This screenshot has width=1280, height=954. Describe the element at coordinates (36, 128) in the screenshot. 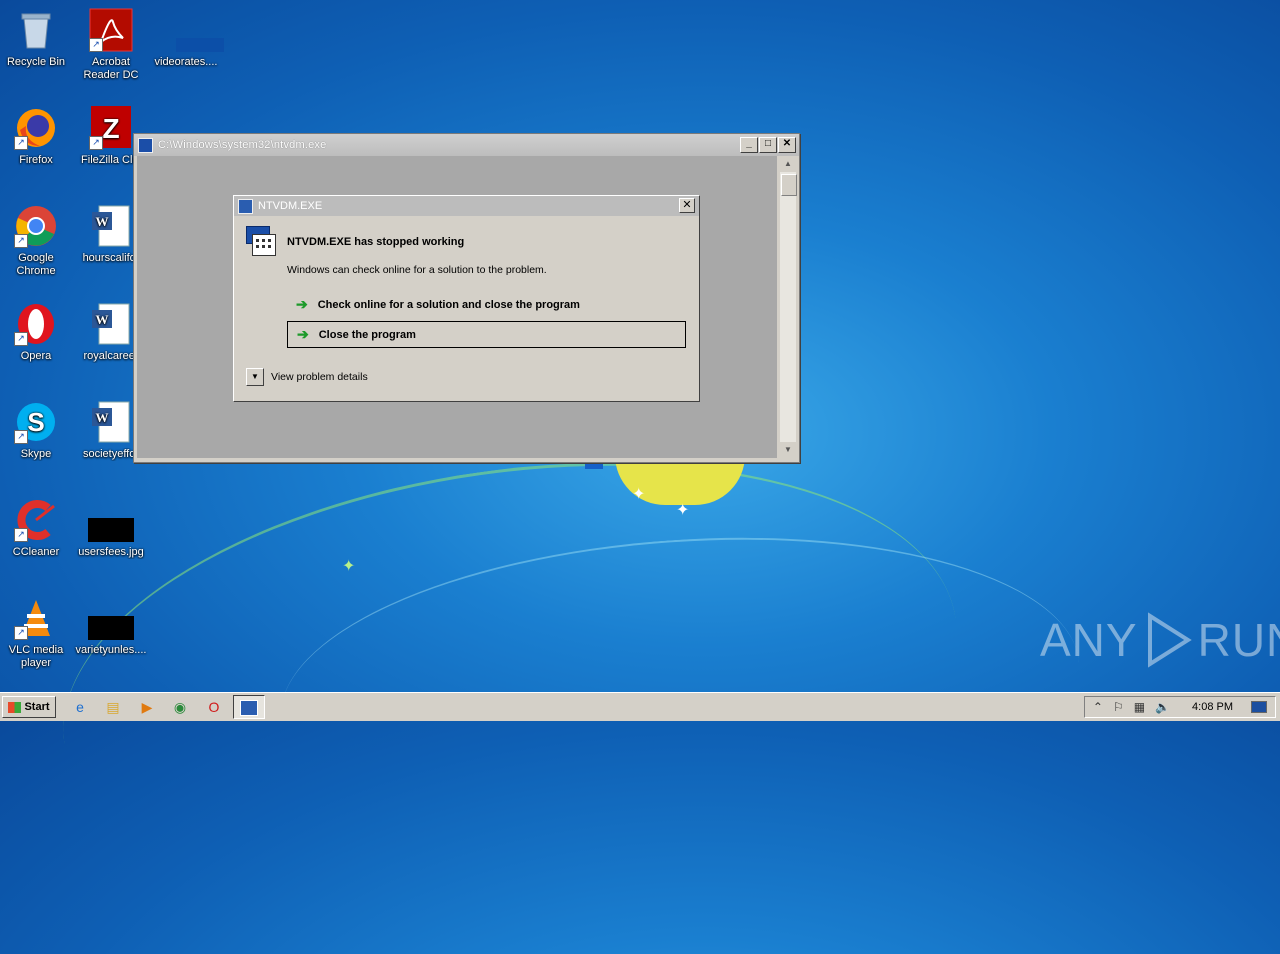

I see `firefox-icon: ↗` at that location.